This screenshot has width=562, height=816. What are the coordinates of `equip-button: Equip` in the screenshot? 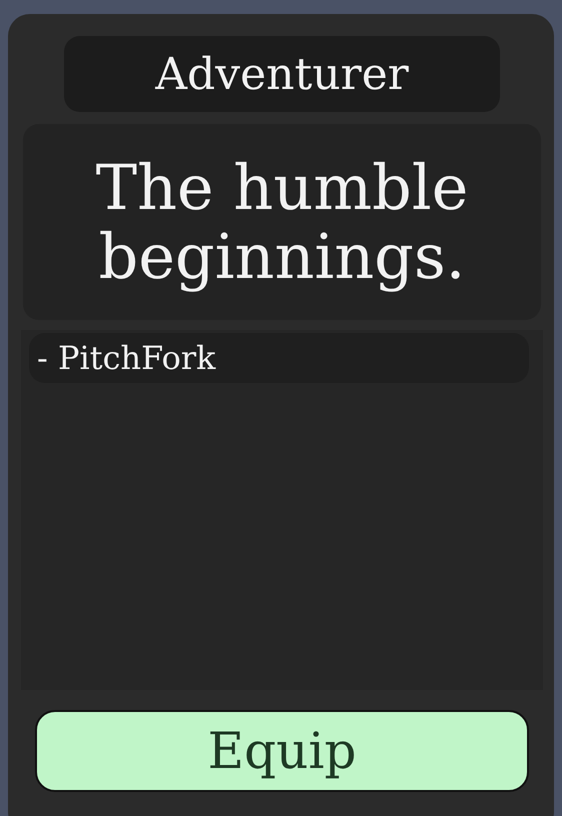 It's located at (282, 751).